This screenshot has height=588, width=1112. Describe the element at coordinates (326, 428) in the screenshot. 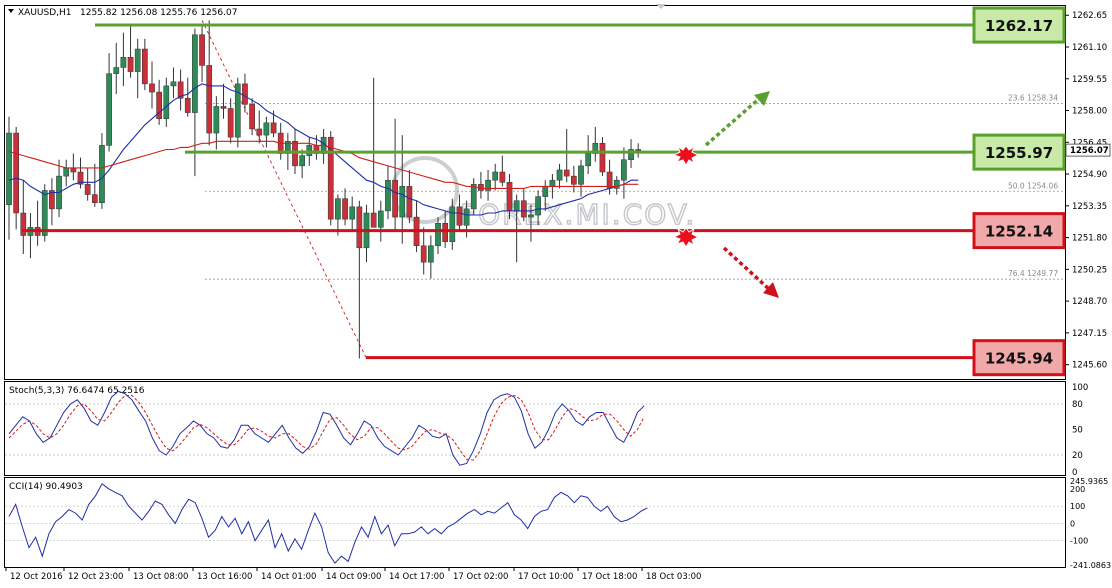

I see `stoch-main-line` at that location.